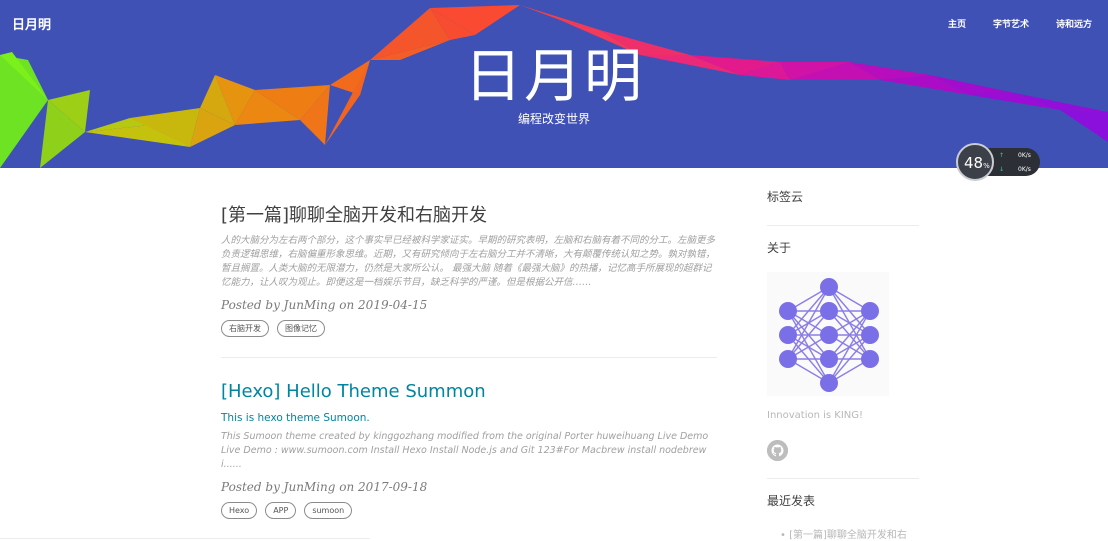 The image size is (1108, 541). I want to click on tag-chip: 右脑开发, so click(245, 328).